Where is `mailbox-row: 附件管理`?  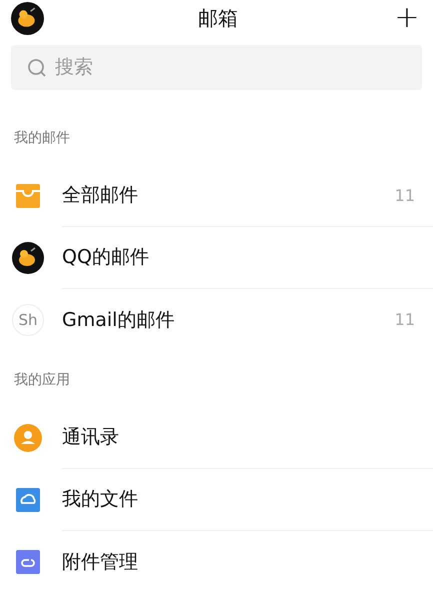
mailbox-row: 附件管理 is located at coordinates (216, 561).